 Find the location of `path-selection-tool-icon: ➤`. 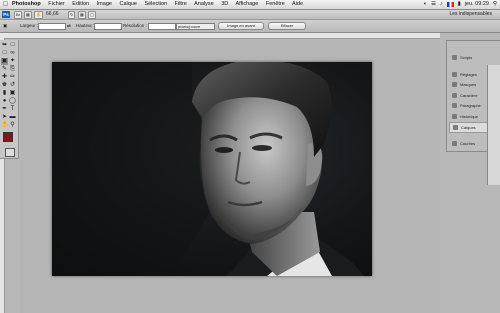

path-selection-tool-icon: ➤ is located at coordinates (4, 117).